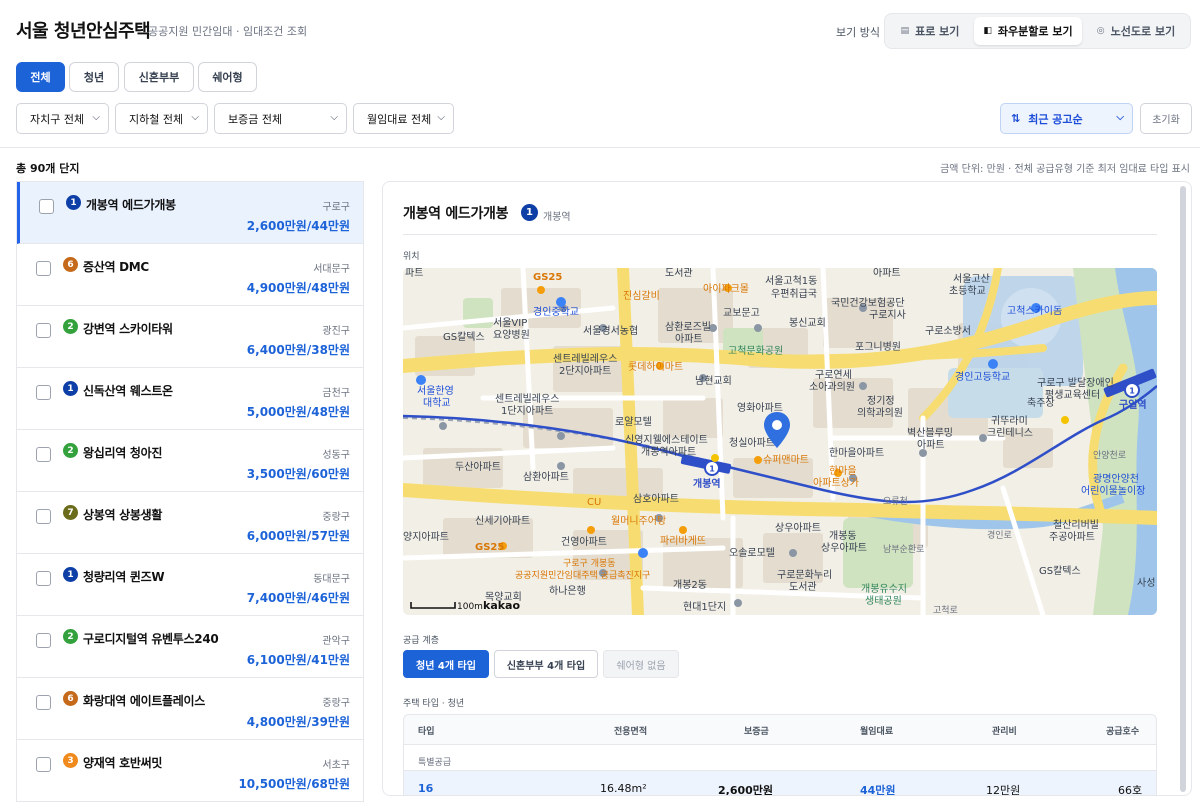 This screenshot has height=802, width=1200. I want to click on split-view-button: ◧ 좌우분할로 보기, so click(1028, 31).